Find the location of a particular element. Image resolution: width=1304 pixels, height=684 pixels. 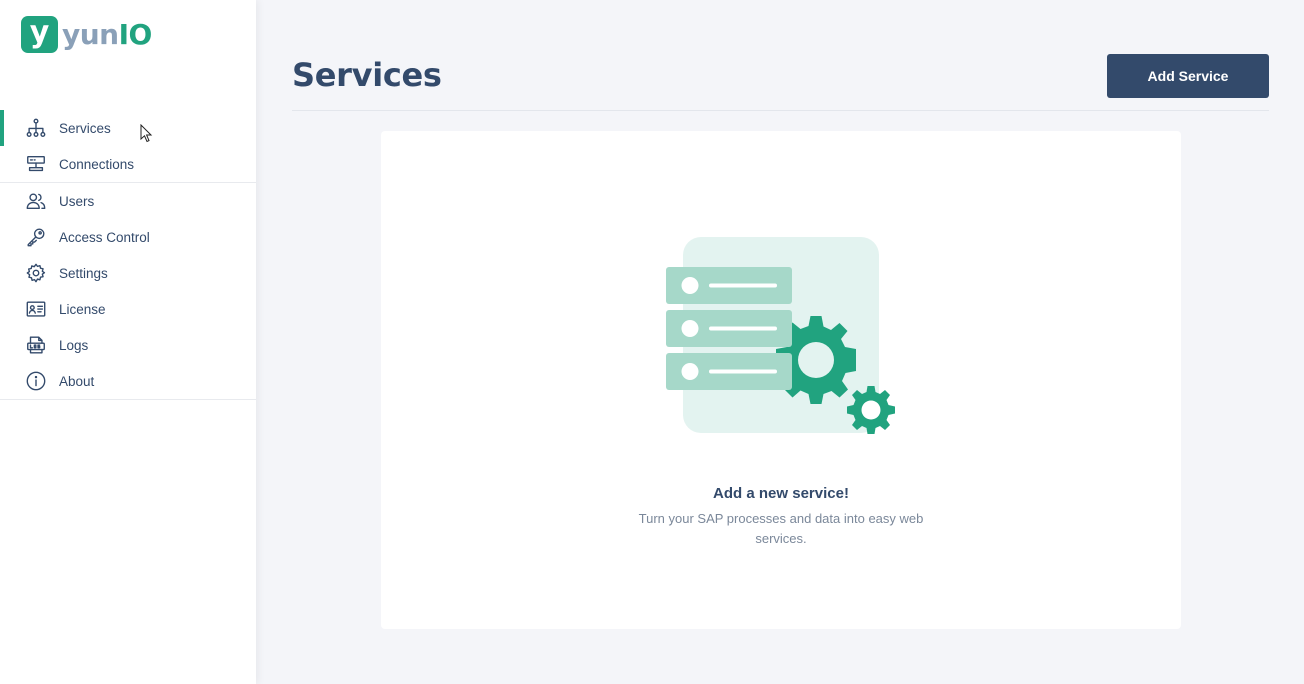

id-card-icon is located at coordinates (36, 309).